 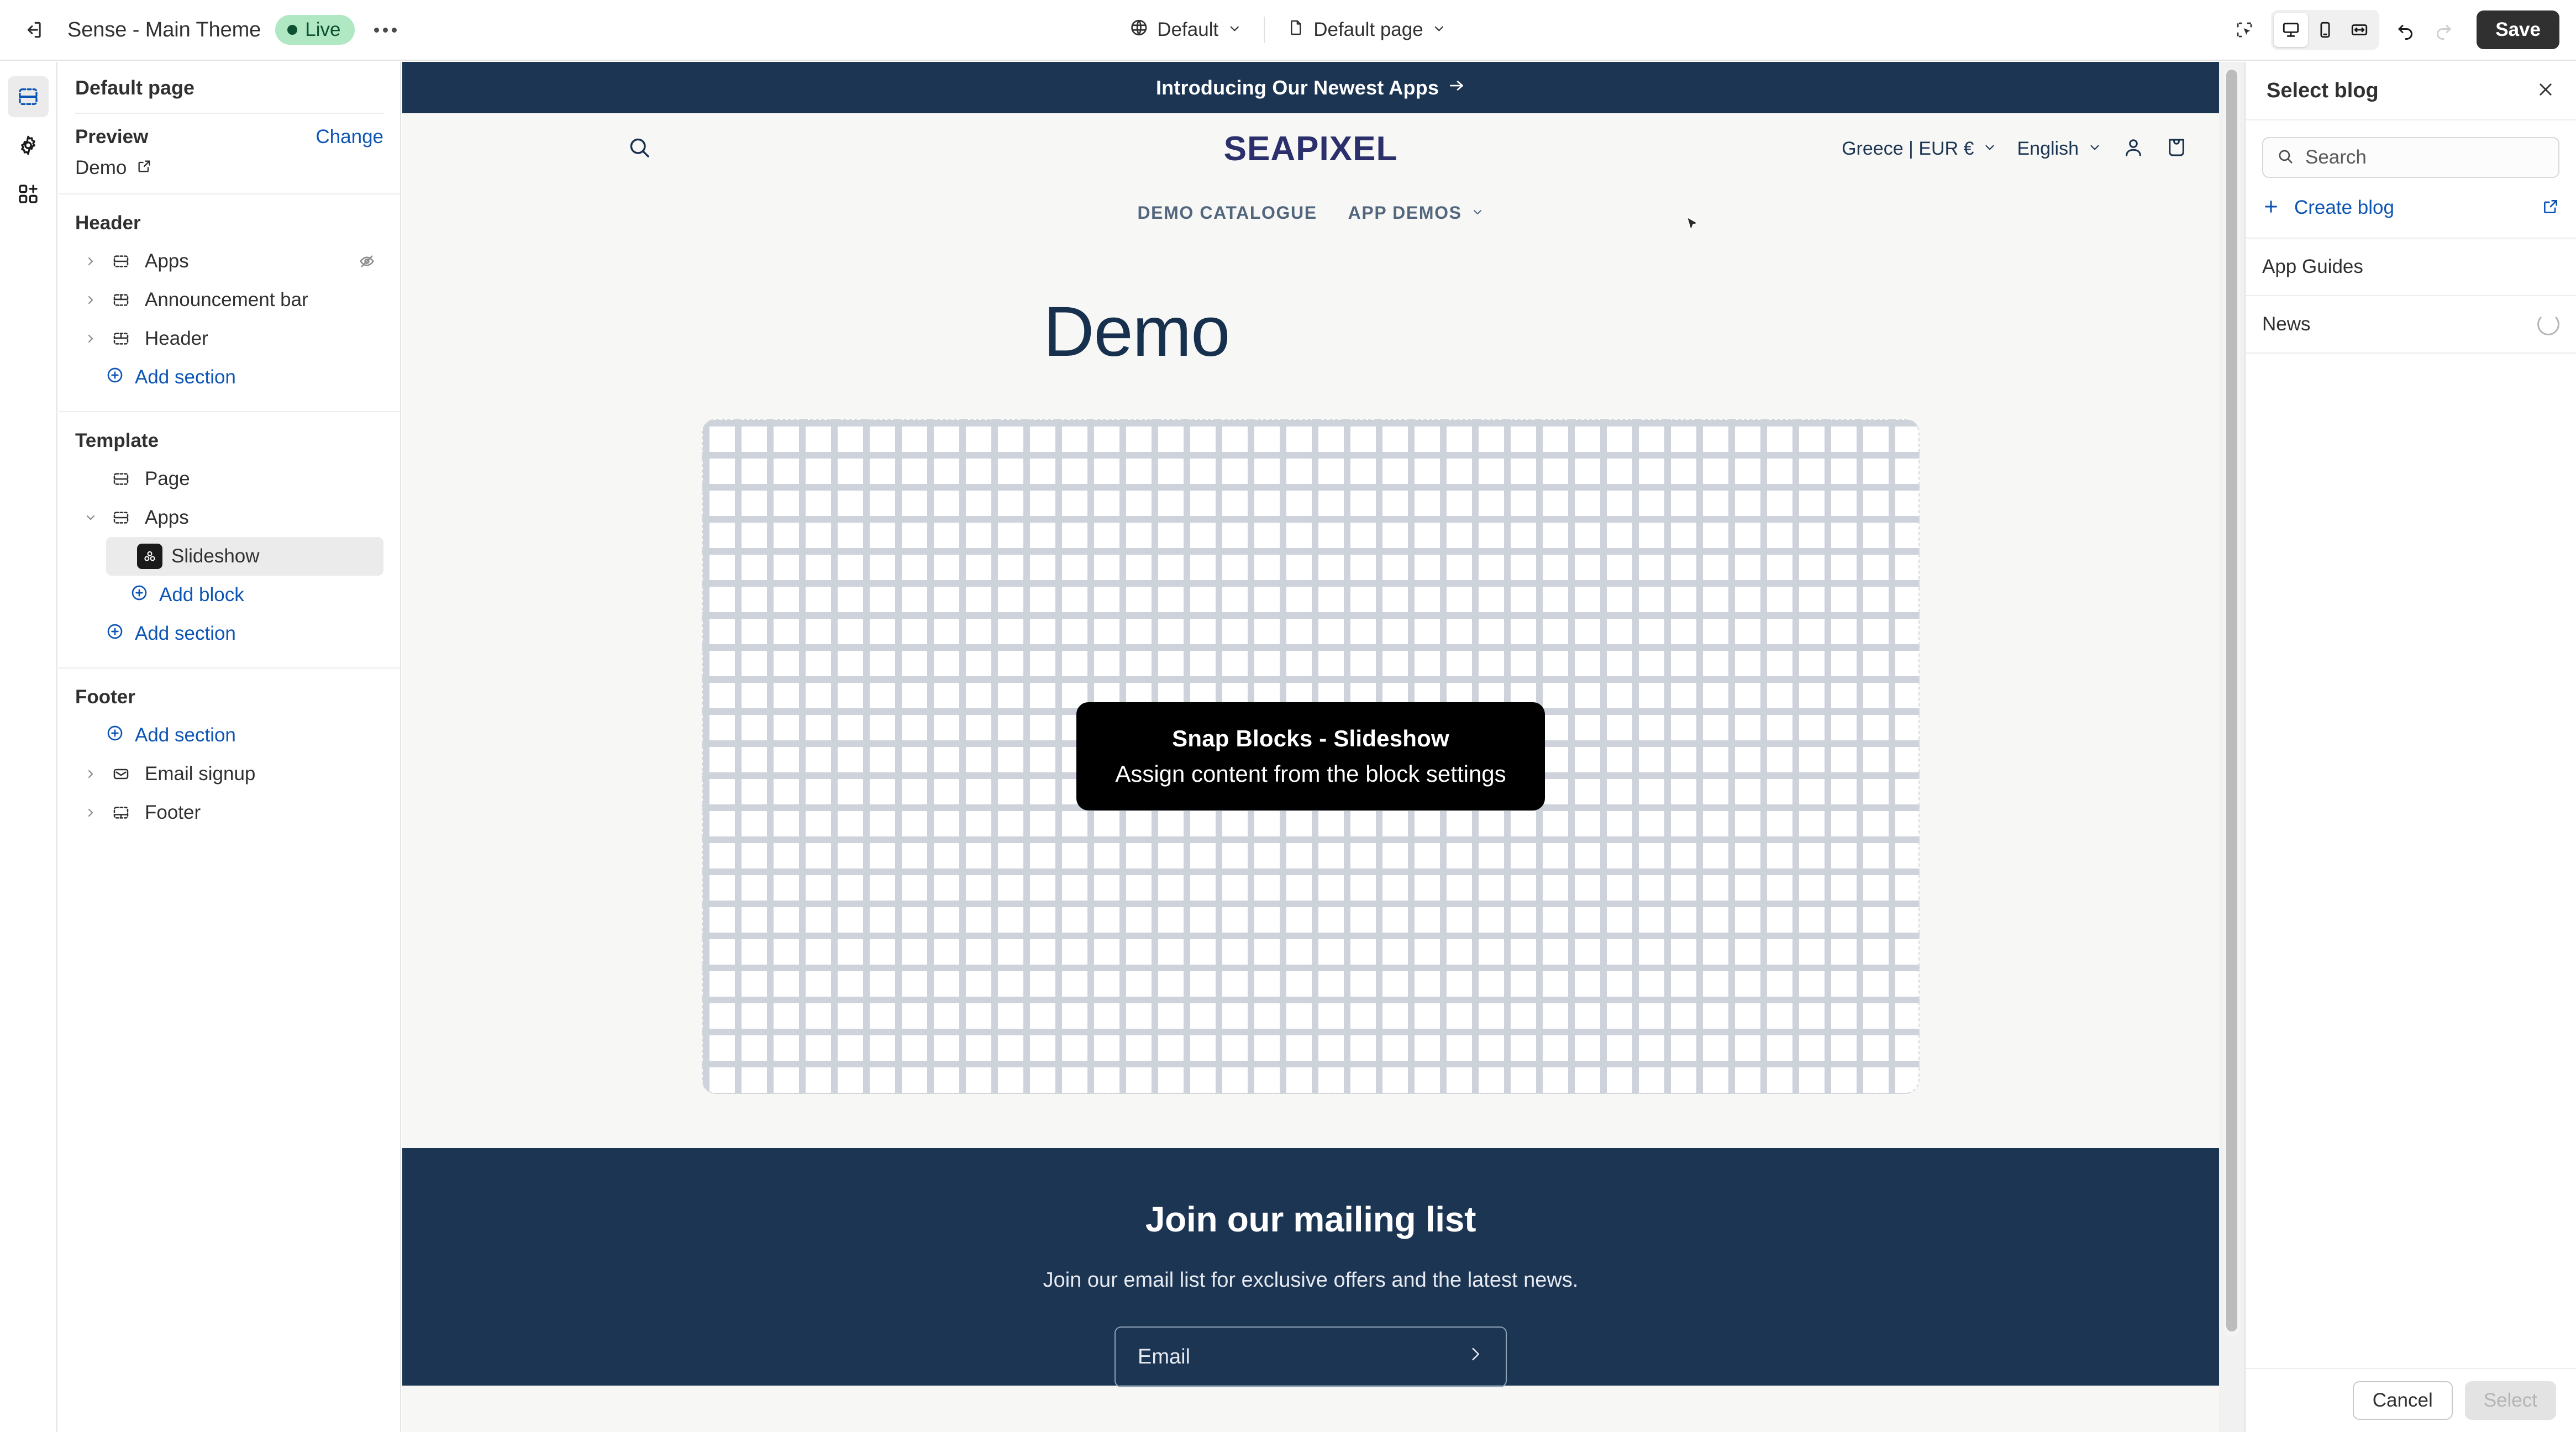 I want to click on add-section-footer-button: Add section, so click(x=229, y=736).